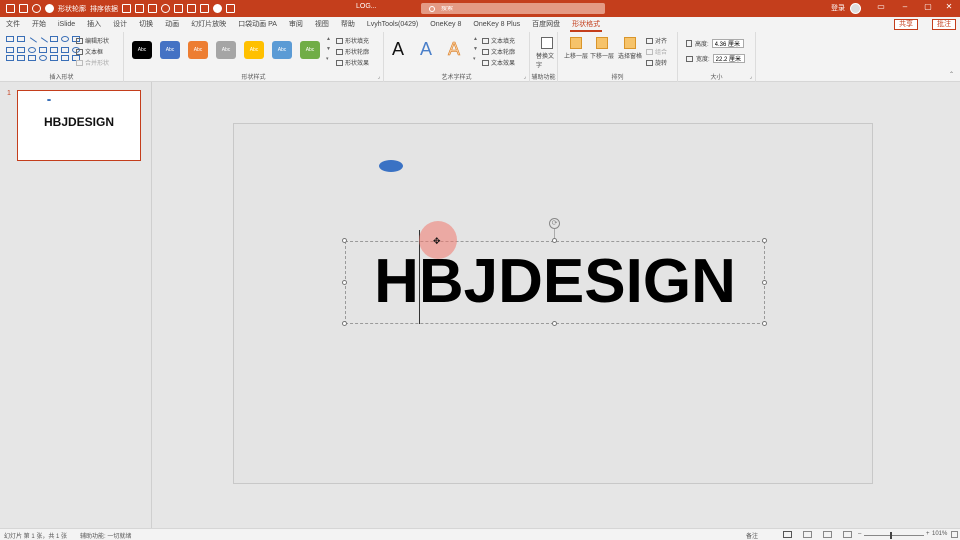  I want to click on zoom-slider-thumb, so click(891, 535).